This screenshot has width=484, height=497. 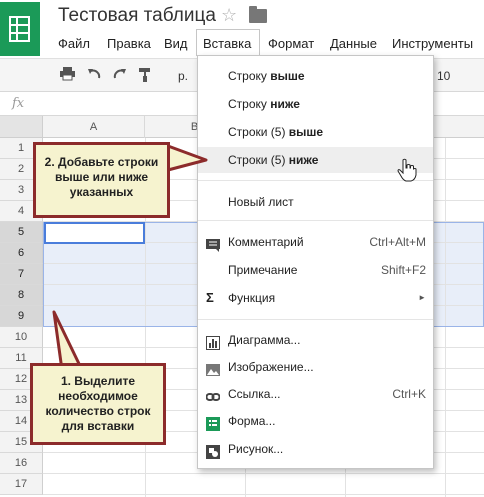 I want to click on row-header: 16, so click(x=21, y=463).